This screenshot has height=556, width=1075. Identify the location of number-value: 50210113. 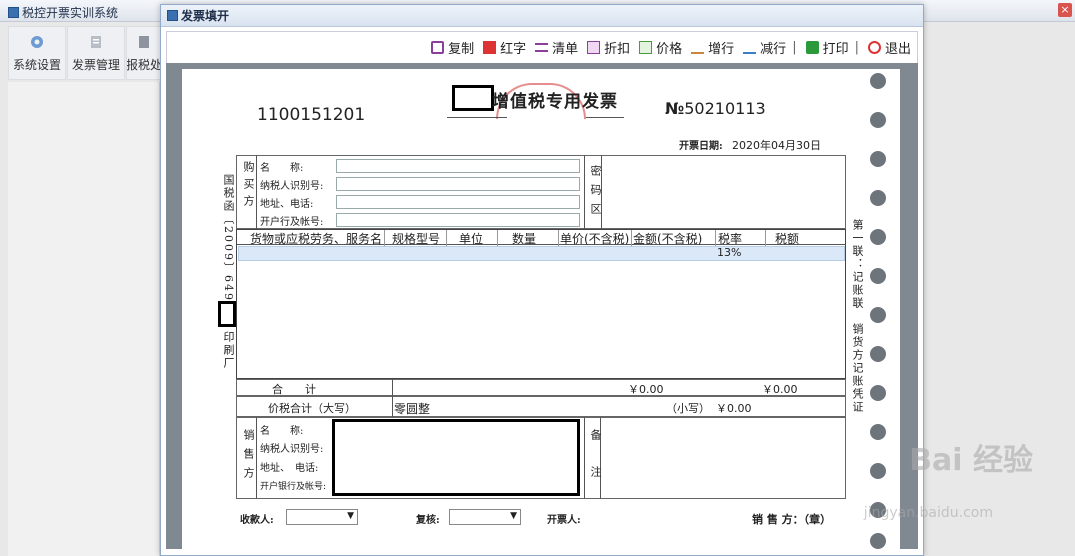
(725, 108).